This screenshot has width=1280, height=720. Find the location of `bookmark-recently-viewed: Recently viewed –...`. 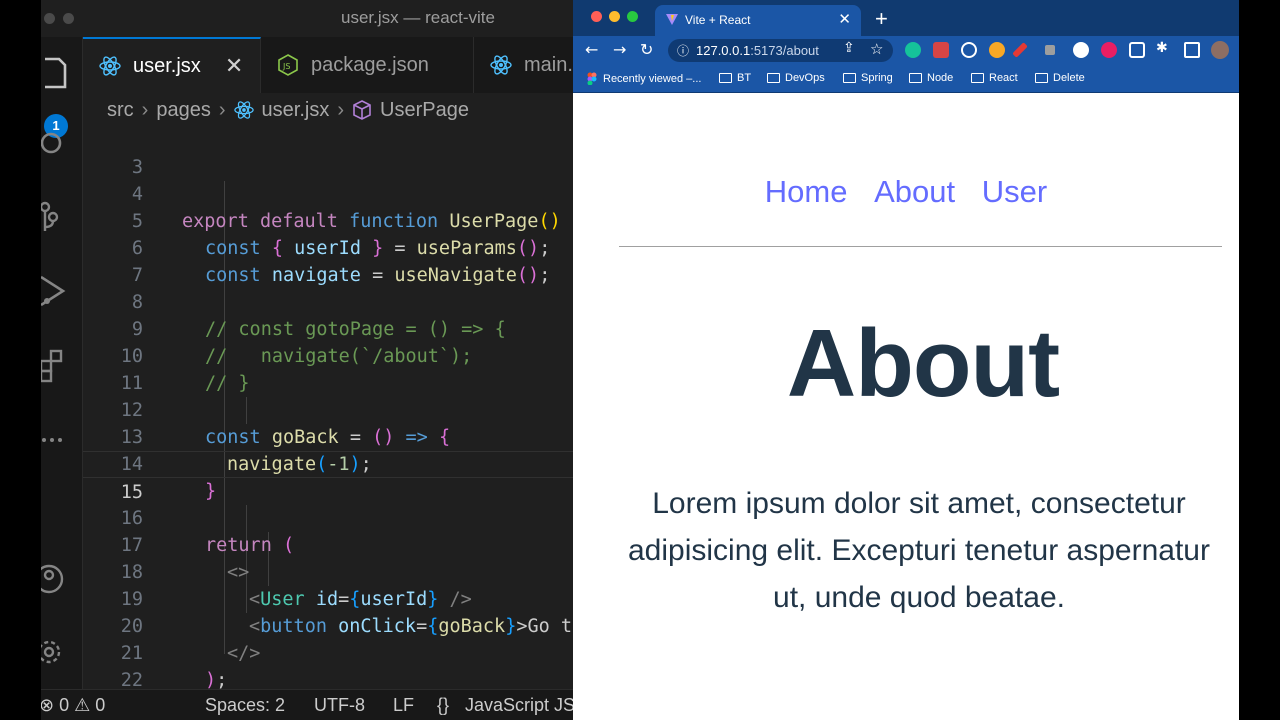

bookmark-recently-viewed: Recently viewed –... is located at coordinates (644, 78).